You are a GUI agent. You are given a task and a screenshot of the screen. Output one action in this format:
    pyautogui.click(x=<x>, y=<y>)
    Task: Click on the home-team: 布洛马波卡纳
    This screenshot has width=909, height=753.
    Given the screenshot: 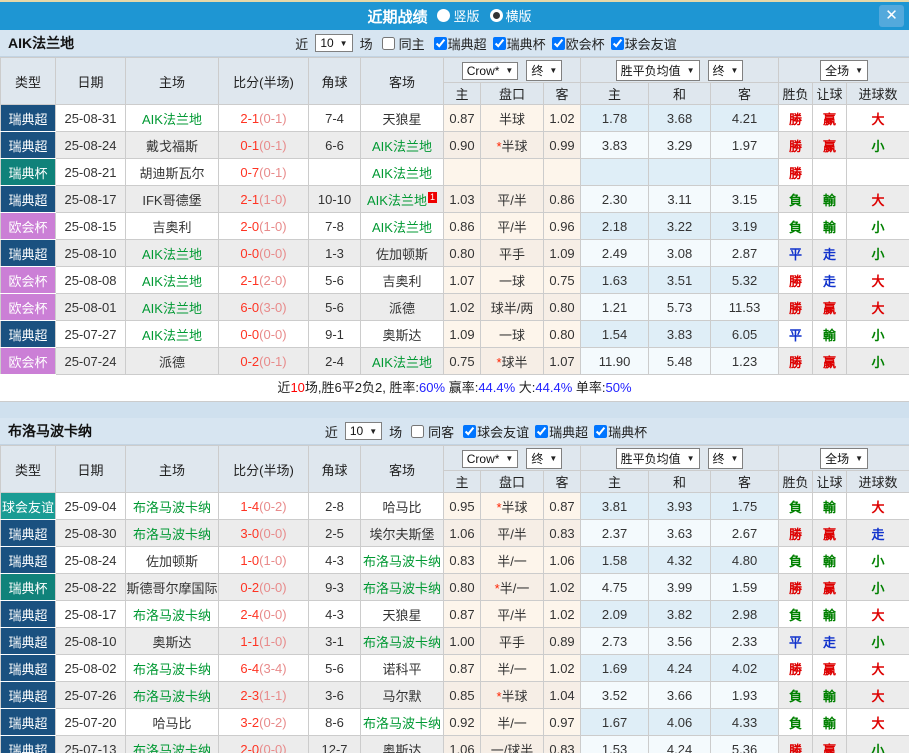 What is the action you would take?
    pyautogui.click(x=172, y=614)
    